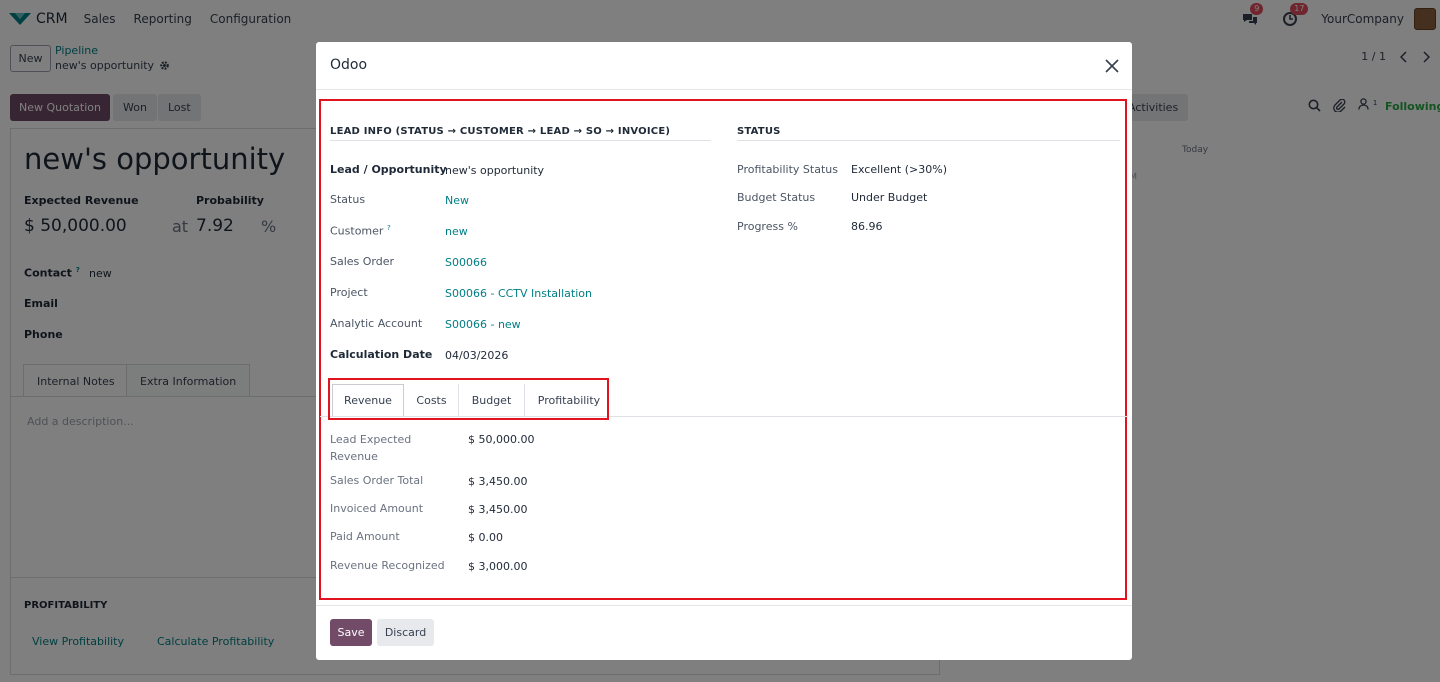  What do you see at coordinates (494, 170) in the screenshot?
I see `lead-opportunity-value: new's opportunity` at bounding box center [494, 170].